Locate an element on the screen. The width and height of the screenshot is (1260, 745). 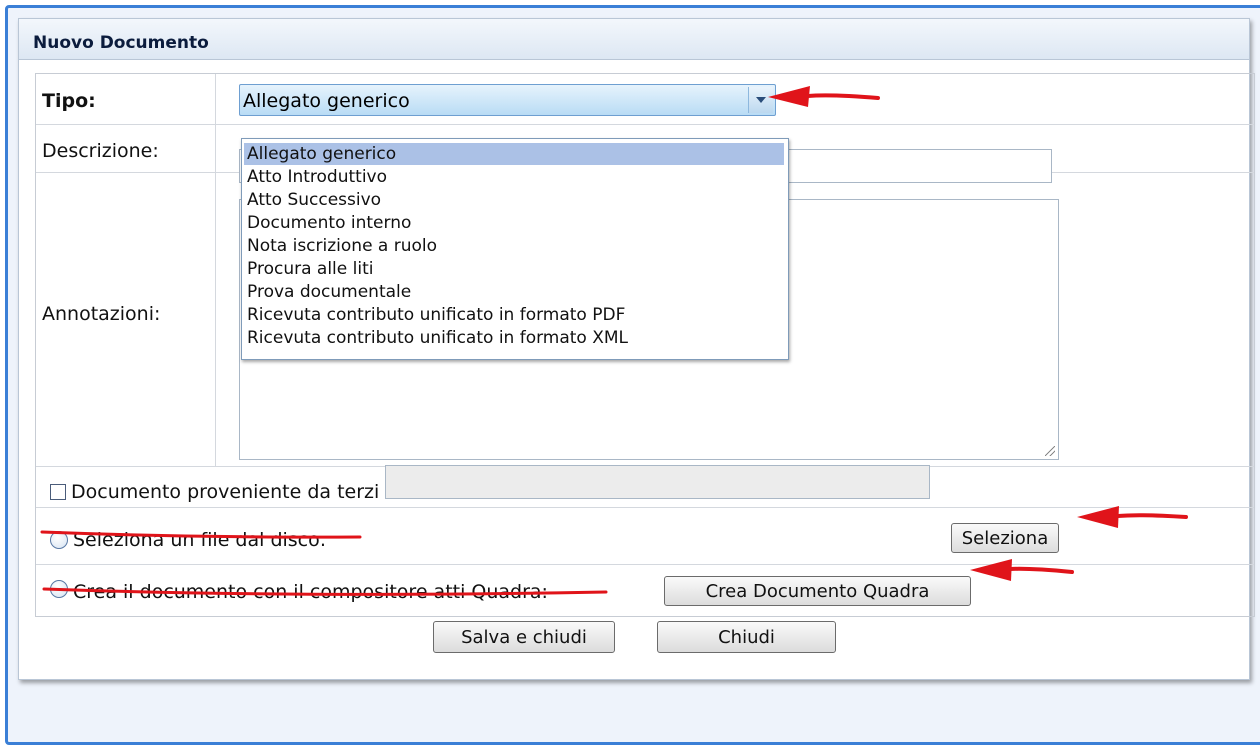
descrizione-label: Descrizione: is located at coordinates (100, 151).